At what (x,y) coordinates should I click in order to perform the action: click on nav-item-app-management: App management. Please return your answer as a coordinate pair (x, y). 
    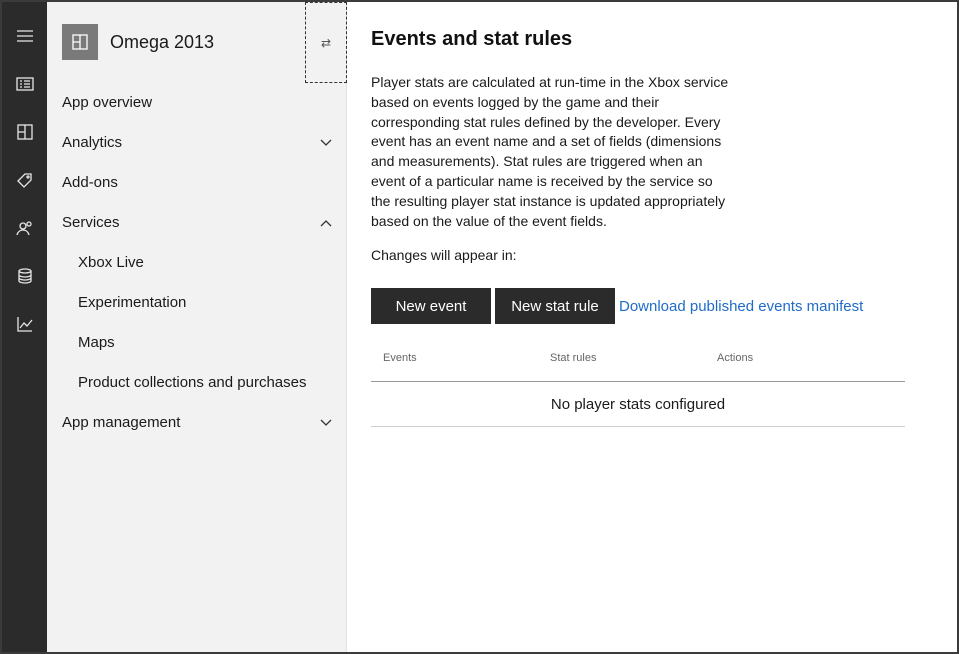
    Looking at the image, I should click on (196, 422).